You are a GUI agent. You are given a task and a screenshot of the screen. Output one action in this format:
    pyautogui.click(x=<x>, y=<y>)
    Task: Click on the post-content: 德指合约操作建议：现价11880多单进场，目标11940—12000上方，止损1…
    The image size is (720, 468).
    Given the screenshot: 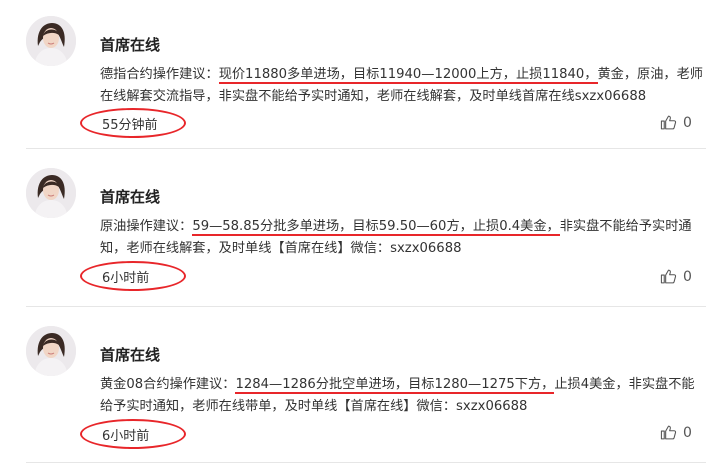 What is the action you would take?
    pyautogui.click(x=402, y=86)
    